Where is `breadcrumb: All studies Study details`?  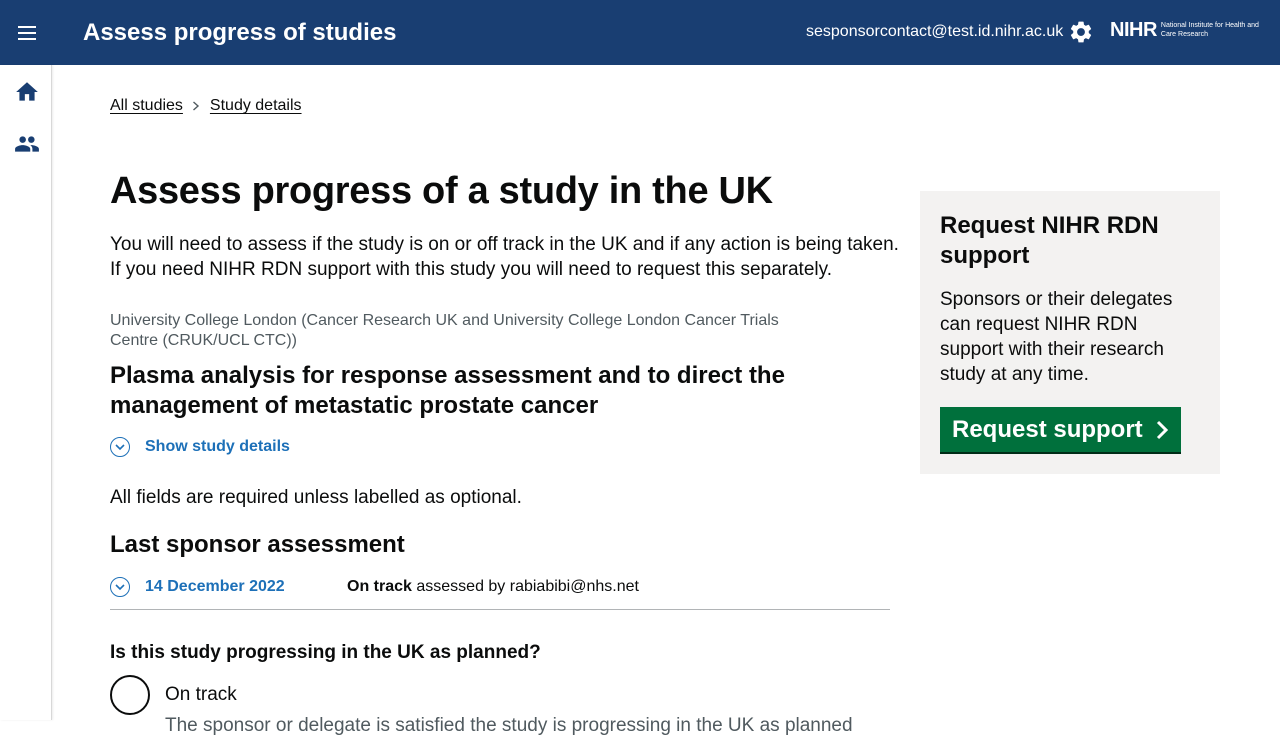
breadcrumb: All studies Study details is located at coordinates (206, 106).